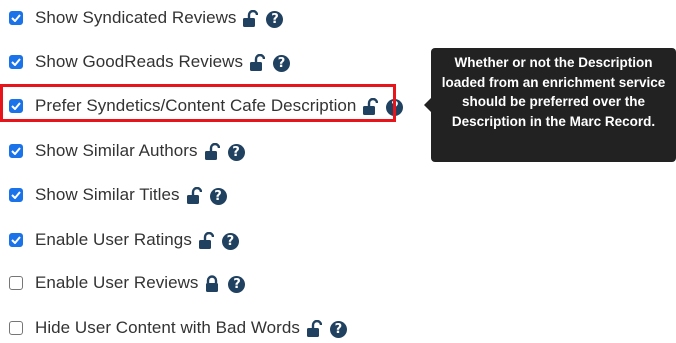 The height and width of the screenshot is (343, 676). I want to click on show-syndicated-reviews-checkbox, so click(16, 18).